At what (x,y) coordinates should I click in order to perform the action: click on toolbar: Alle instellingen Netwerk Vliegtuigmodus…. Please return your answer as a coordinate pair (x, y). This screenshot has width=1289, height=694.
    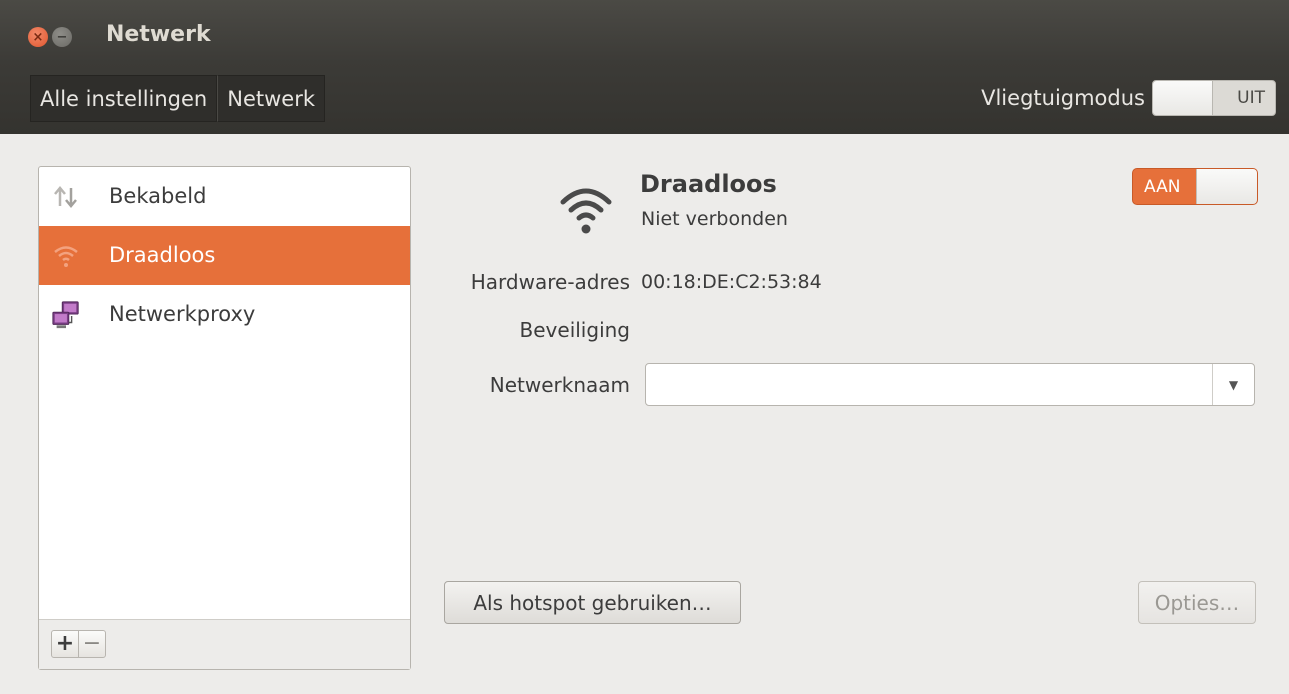
    Looking at the image, I should click on (644, 98).